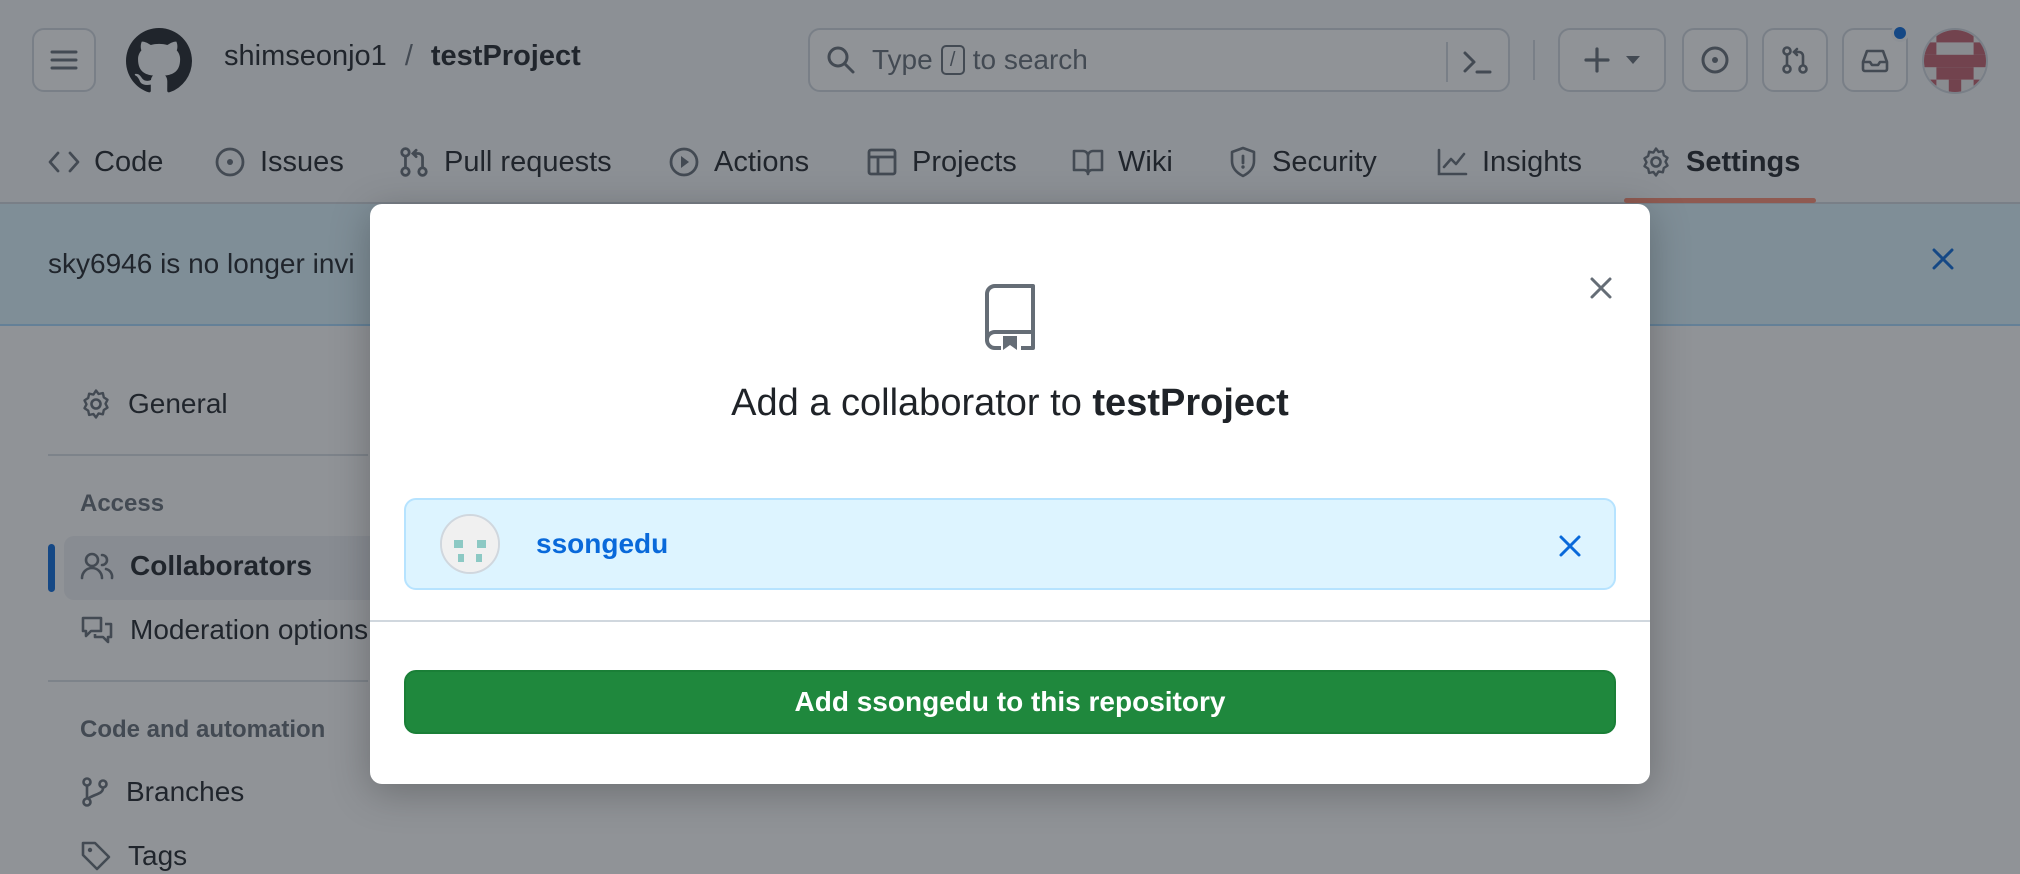 The image size is (2020, 874). I want to click on repo-icon, so click(1010, 317).